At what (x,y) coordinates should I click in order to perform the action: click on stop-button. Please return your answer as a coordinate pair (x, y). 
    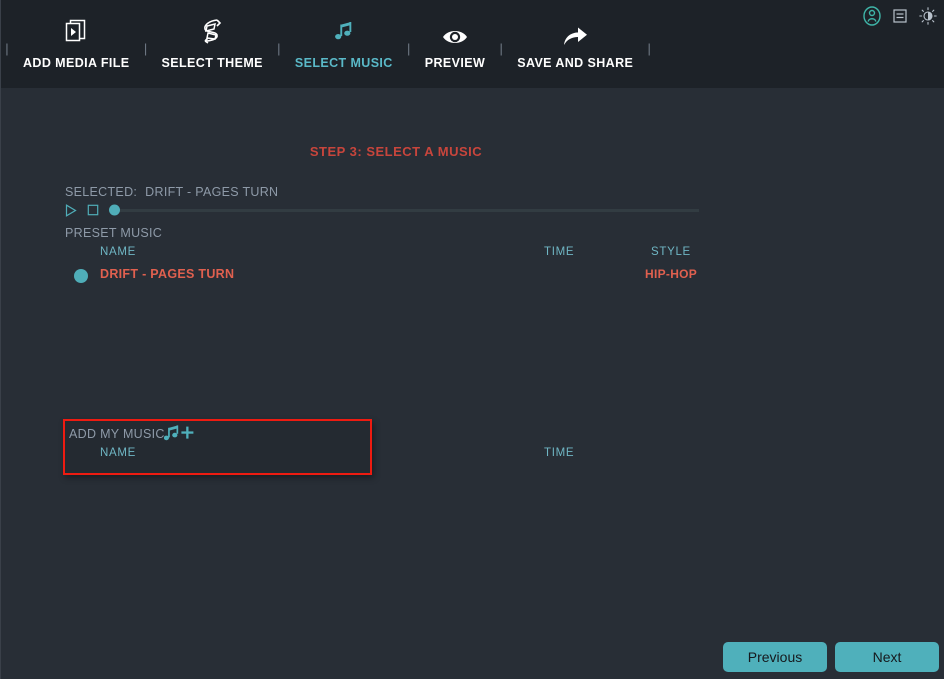
    Looking at the image, I should click on (93, 210).